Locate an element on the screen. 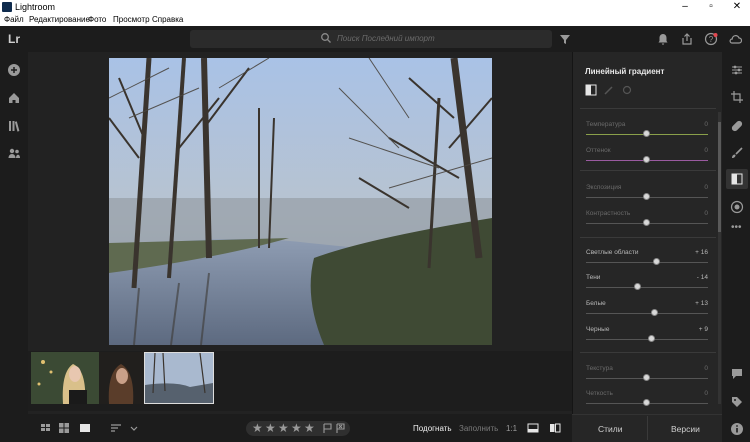 Image resolution: width=750 pixels, height=442 pixels. maximize-button: ▫ is located at coordinates (711, 7).